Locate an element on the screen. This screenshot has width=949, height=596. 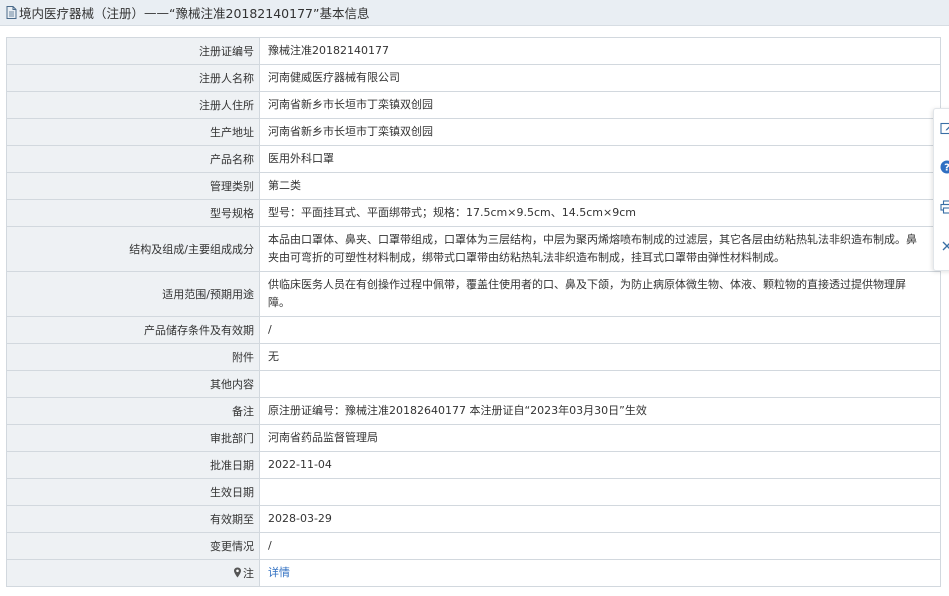
field-label: 附件 is located at coordinates (133, 357).